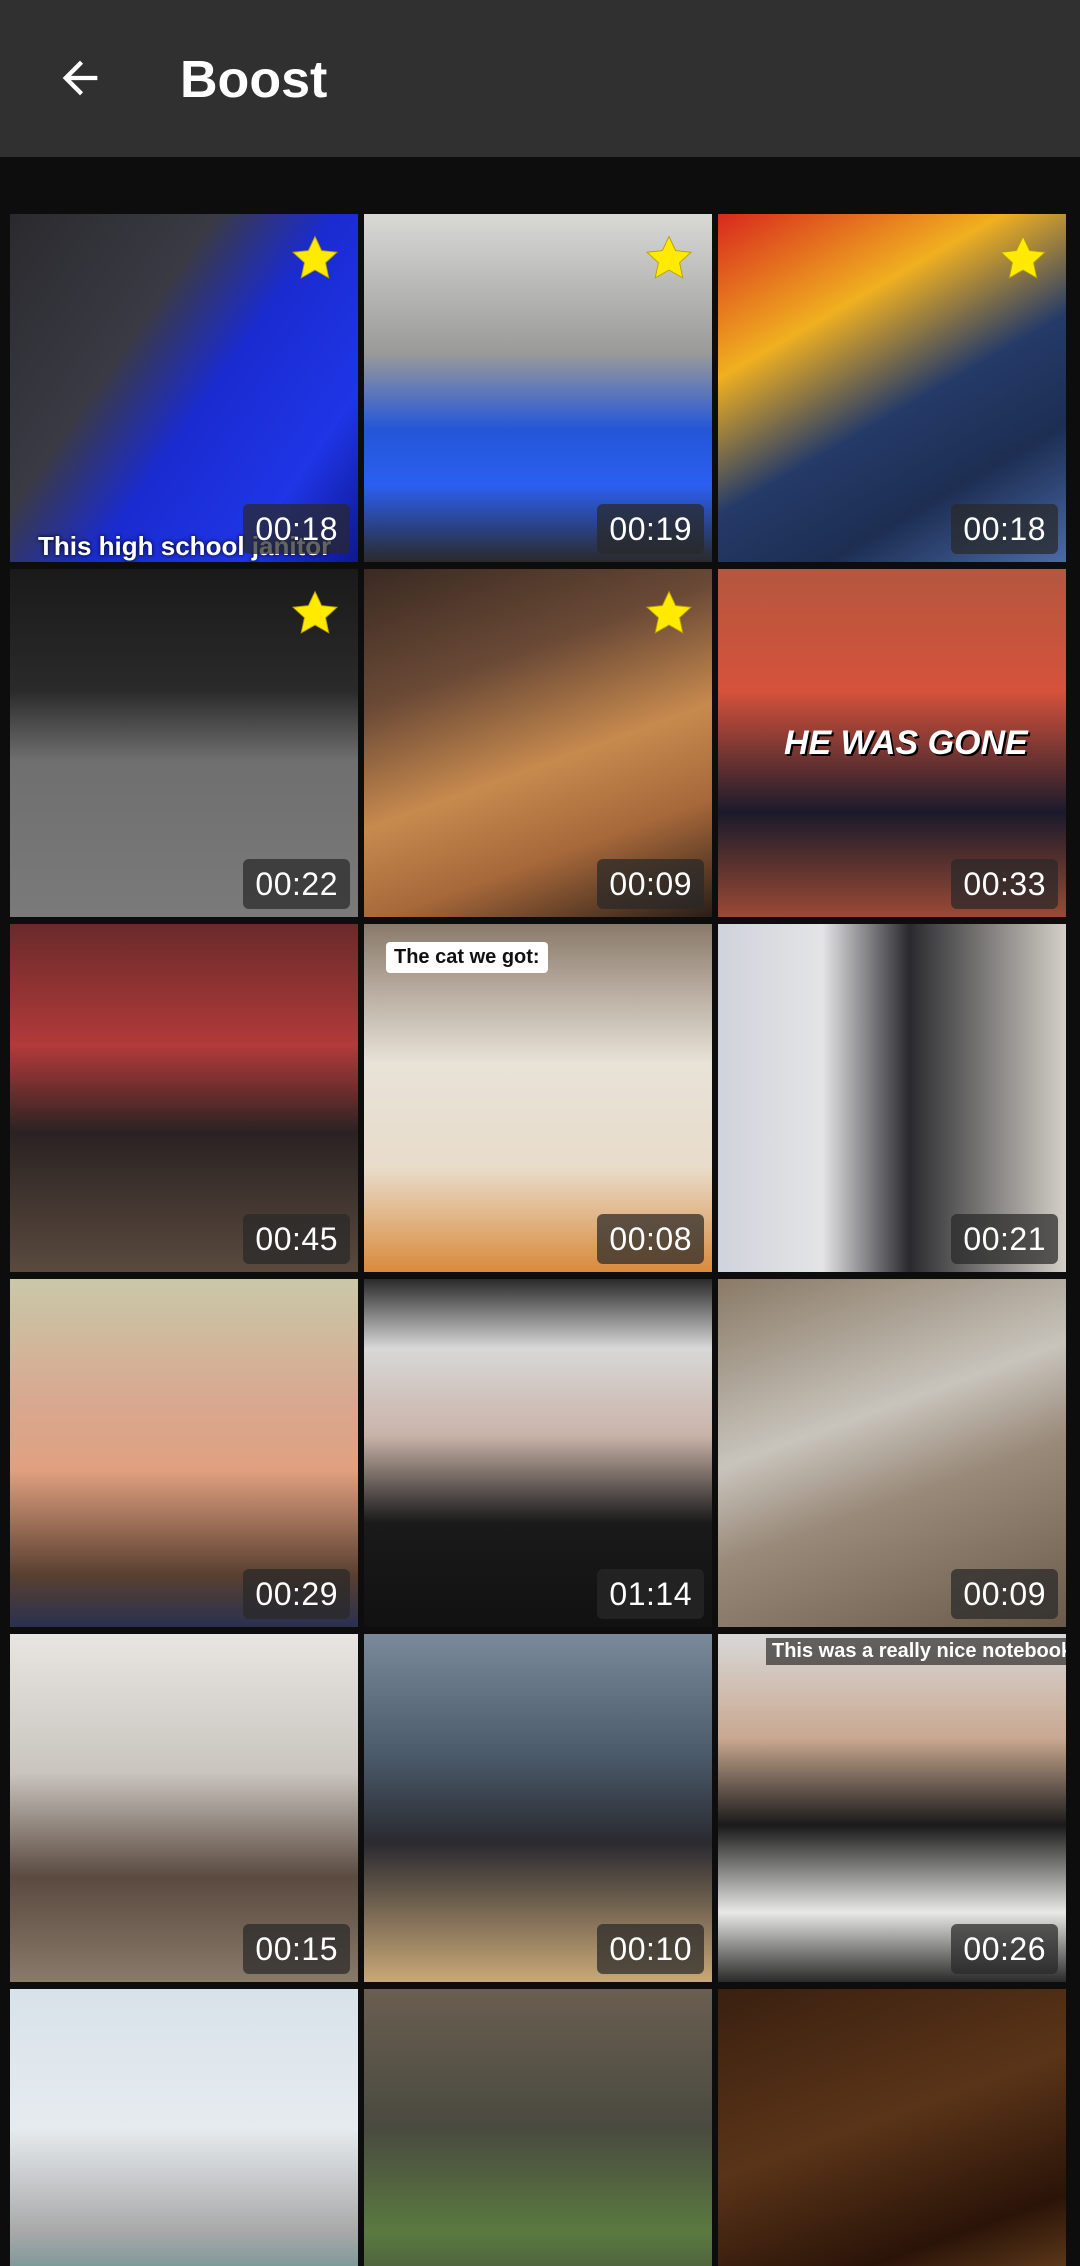 Image resolution: width=1080 pixels, height=2266 pixels. What do you see at coordinates (892, 388) in the screenshot?
I see `video-tile: 00:18` at bounding box center [892, 388].